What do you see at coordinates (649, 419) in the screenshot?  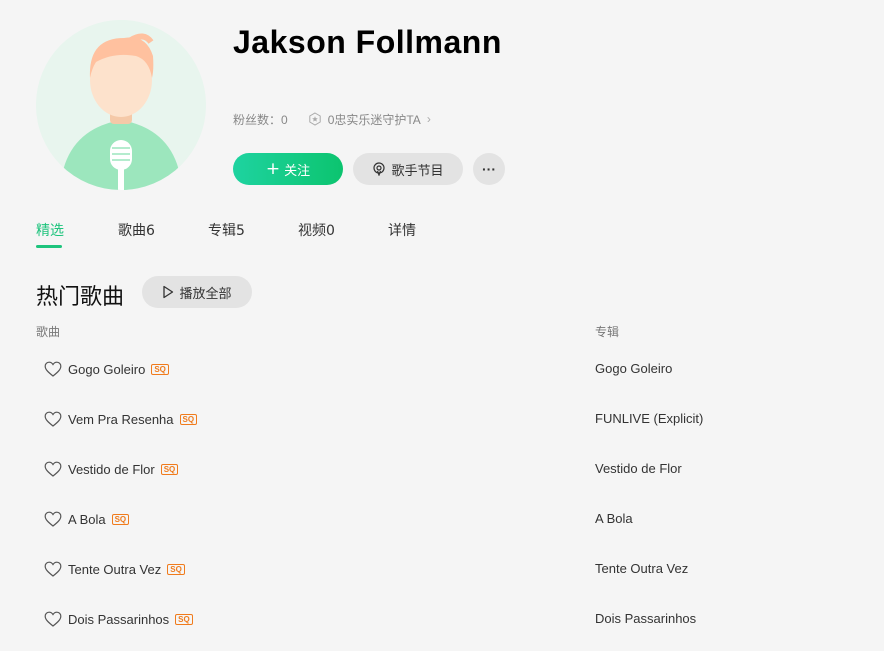 I see `song-album: FUNLIVE (Explicit)` at bounding box center [649, 419].